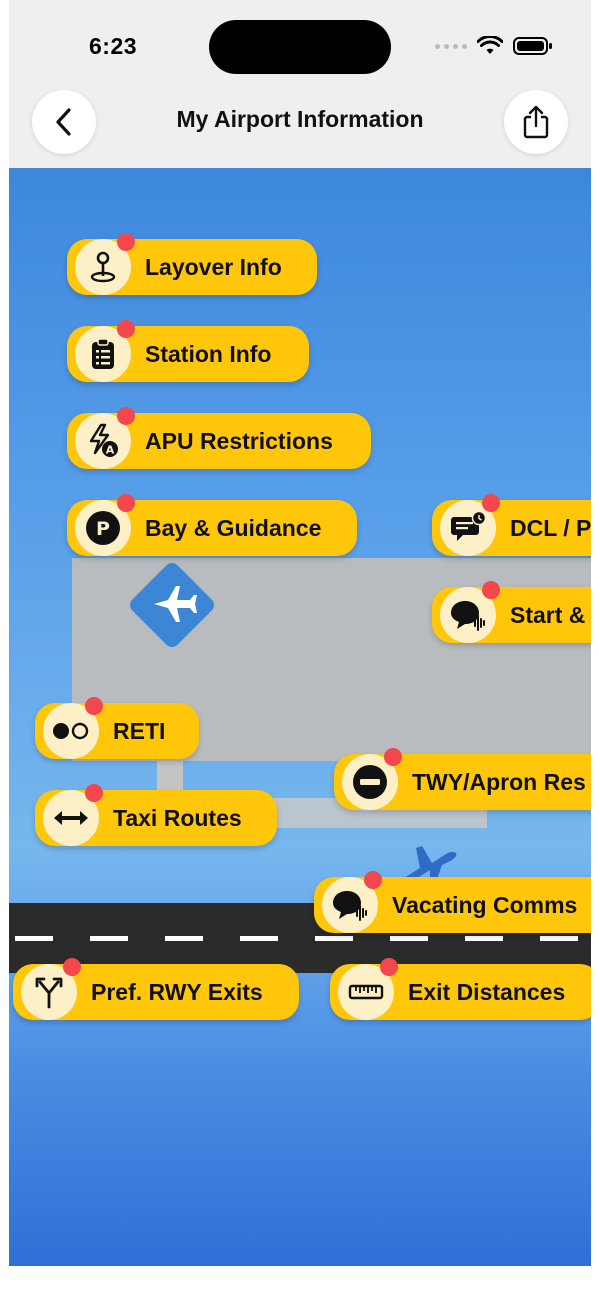  I want to click on pill-label: TWY/Apron Res, so click(499, 781).